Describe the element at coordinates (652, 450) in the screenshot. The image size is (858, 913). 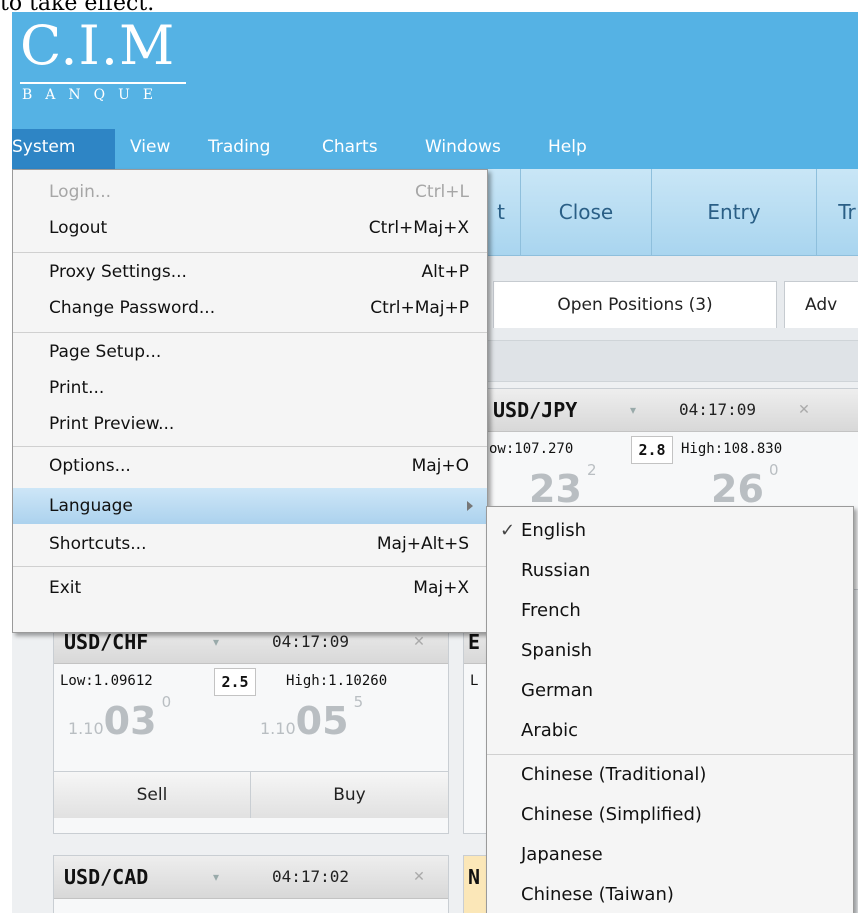
I see `spread-value: 2.8` at that location.